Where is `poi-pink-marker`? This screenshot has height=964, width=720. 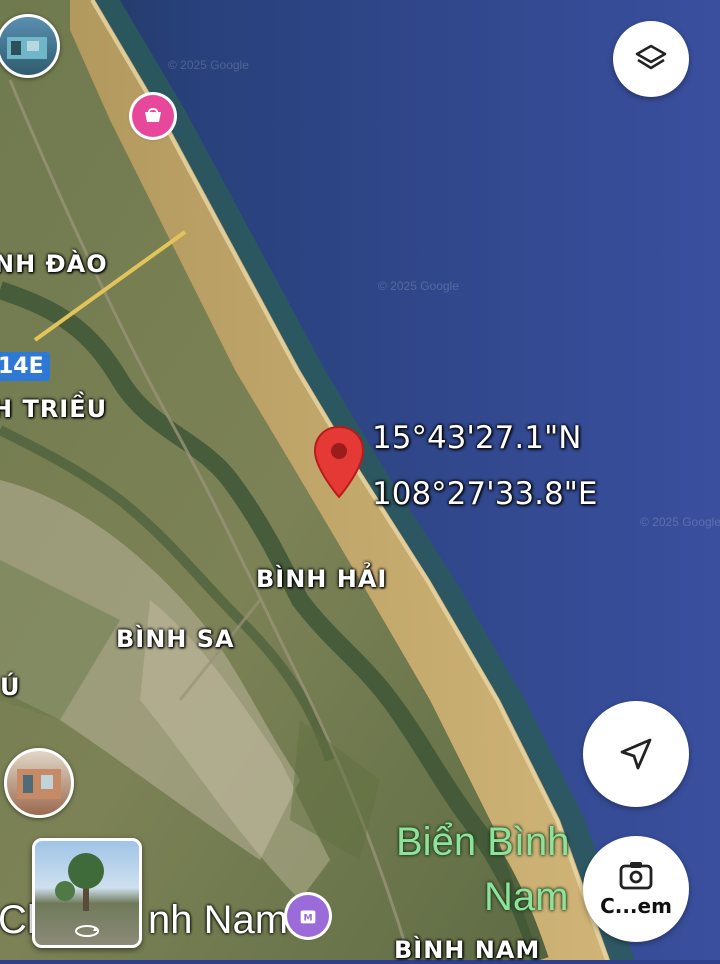
poi-pink-marker is located at coordinates (153, 116).